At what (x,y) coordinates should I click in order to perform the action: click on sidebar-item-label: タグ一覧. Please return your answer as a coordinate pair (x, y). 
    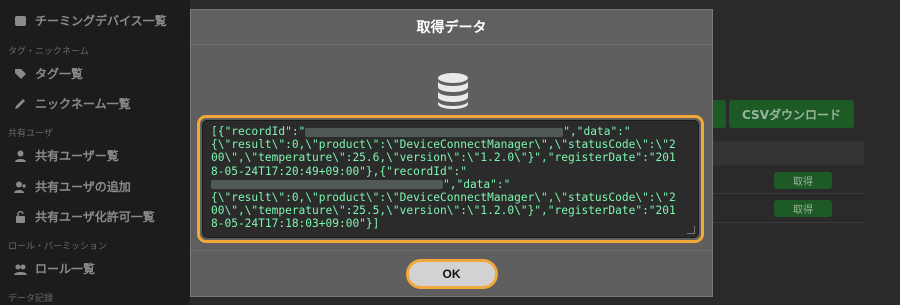
    Looking at the image, I should click on (59, 74).